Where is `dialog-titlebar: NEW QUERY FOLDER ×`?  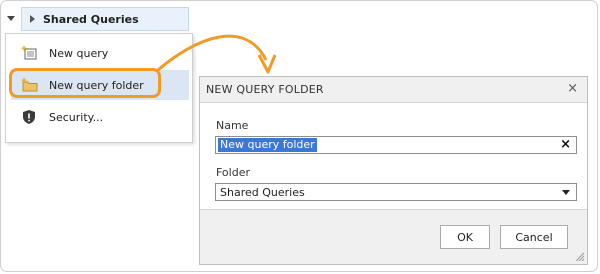 dialog-titlebar: NEW QUERY FOLDER × is located at coordinates (393, 89).